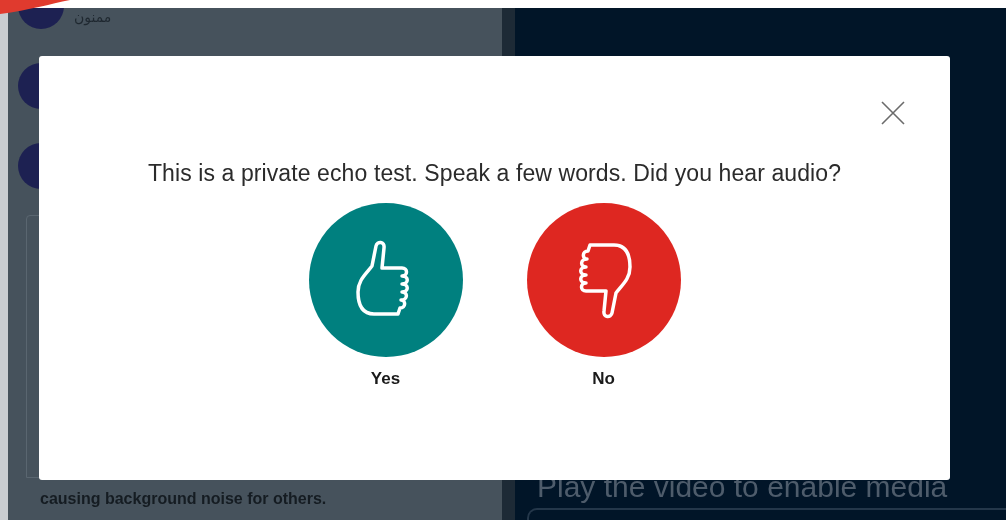 The width and height of the screenshot is (1006, 520). I want to click on close-icon, so click(893, 113).